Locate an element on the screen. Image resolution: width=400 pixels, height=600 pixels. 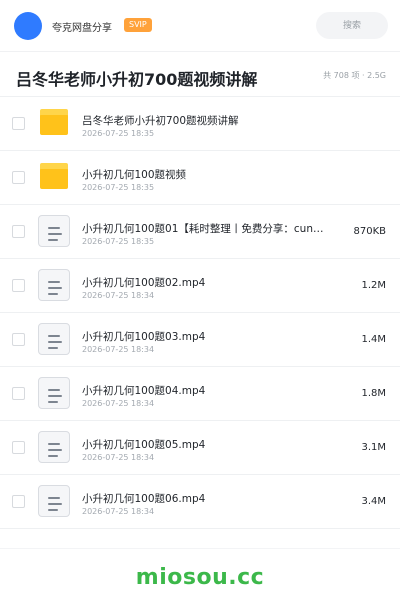
file-size: 1.4M is located at coordinates (373, 339).